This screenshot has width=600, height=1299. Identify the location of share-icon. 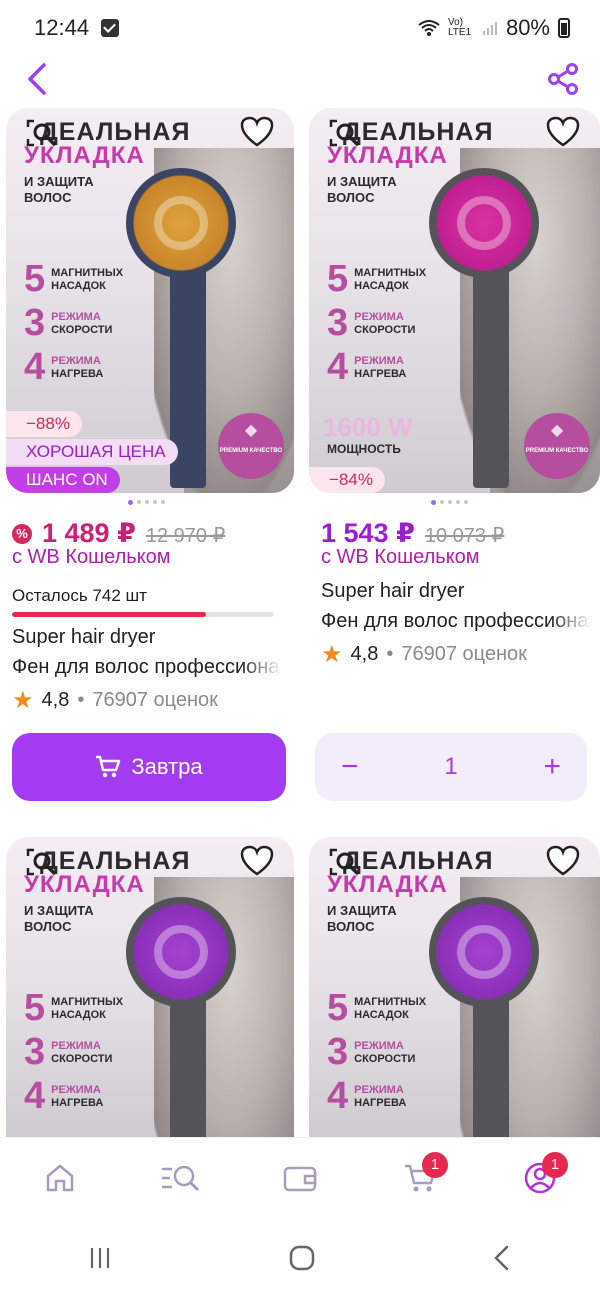
(563, 79).